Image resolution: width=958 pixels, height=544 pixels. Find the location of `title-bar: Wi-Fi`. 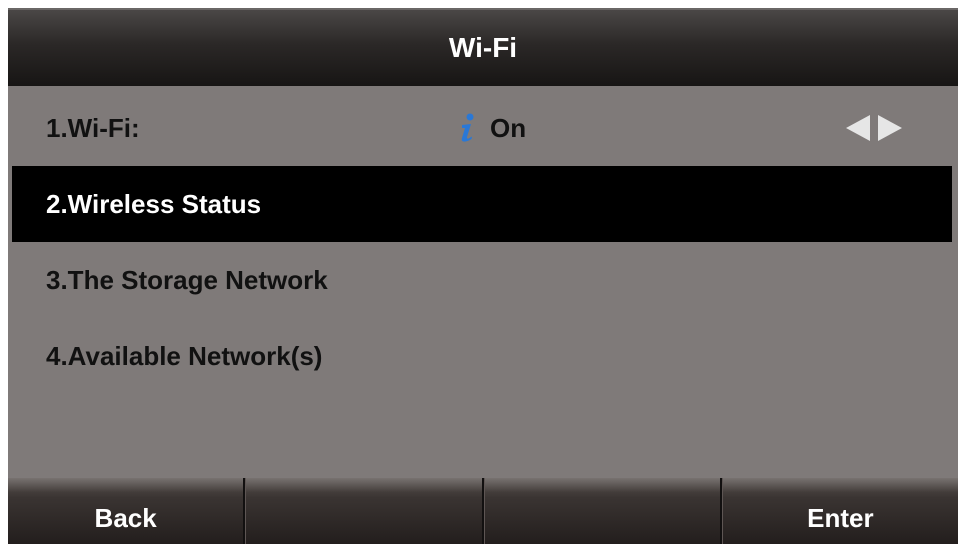

title-bar: Wi-Fi is located at coordinates (483, 47).